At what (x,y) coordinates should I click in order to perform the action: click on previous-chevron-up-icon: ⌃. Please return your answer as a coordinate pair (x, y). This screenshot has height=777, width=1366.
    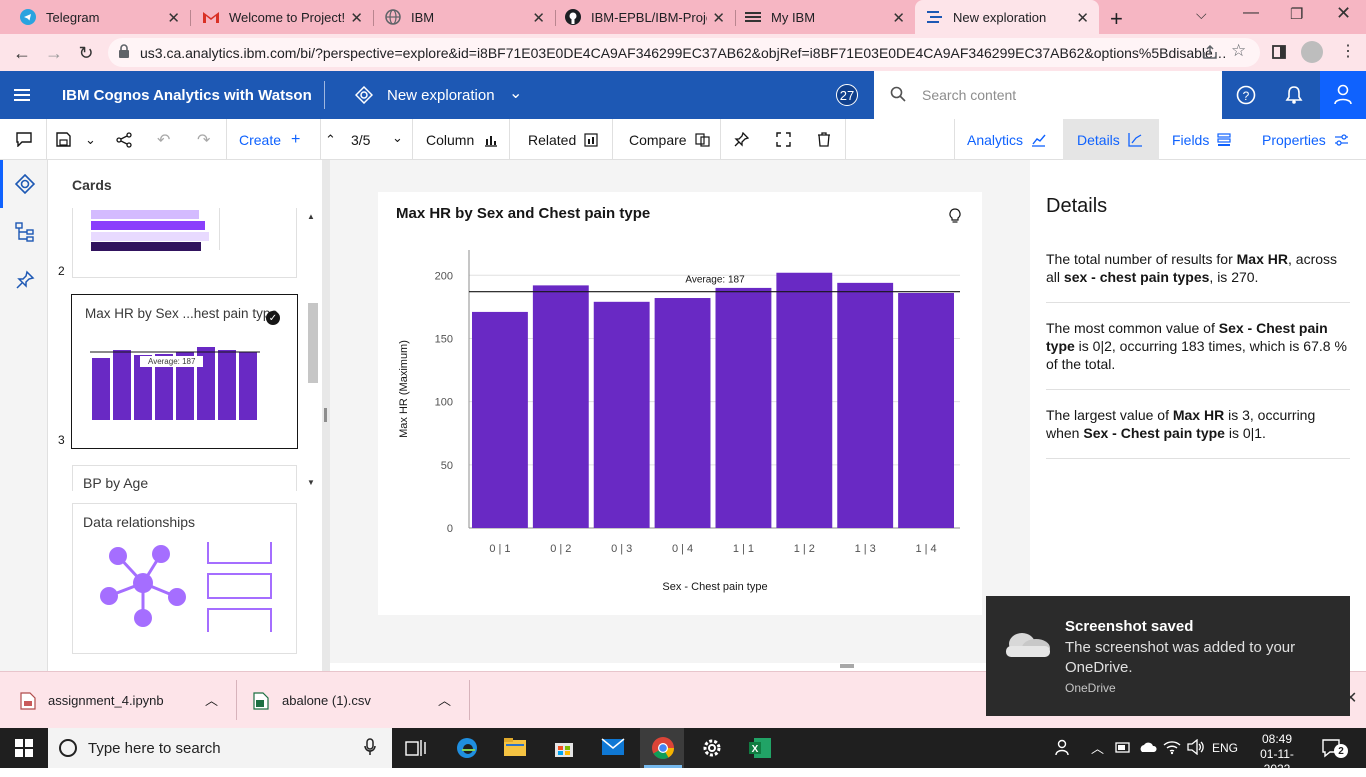
    Looking at the image, I should click on (330, 139).